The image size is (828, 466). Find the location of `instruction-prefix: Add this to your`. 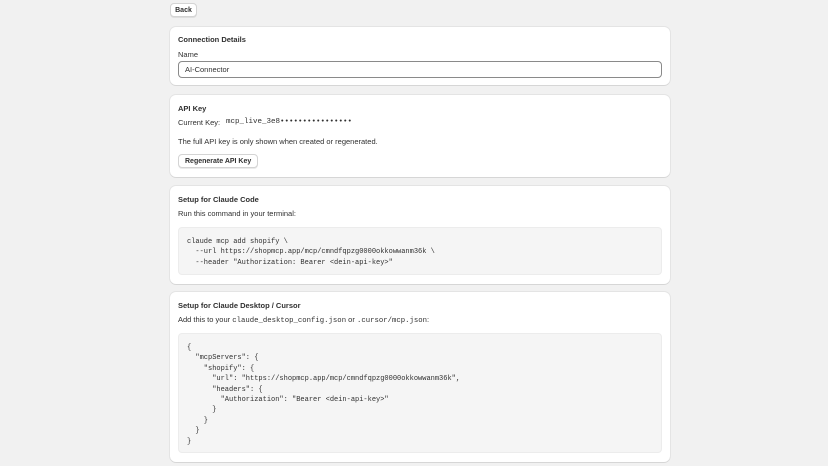

instruction-prefix: Add this to your is located at coordinates (204, 319).